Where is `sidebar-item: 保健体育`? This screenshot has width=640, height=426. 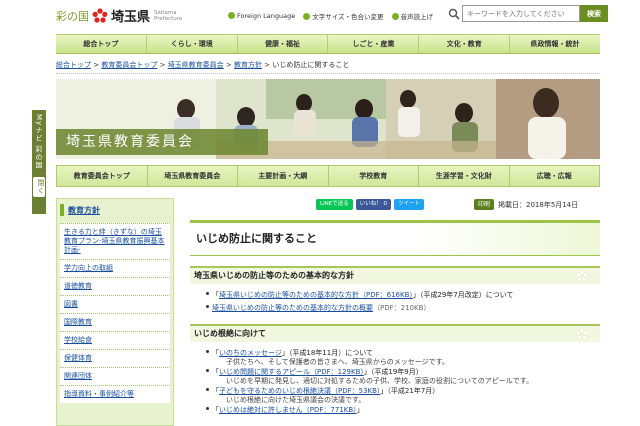 sidebar-item: 保健体育 is located at coordinates (115, 358).